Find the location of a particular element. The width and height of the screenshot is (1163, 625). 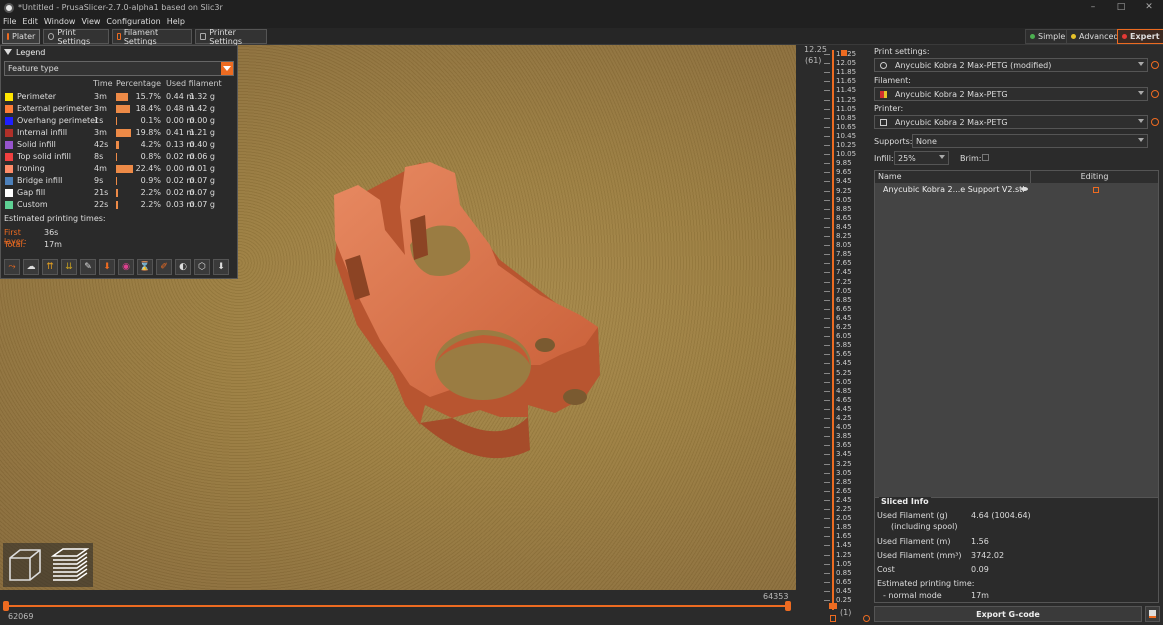

mode-advanced-button: Advanced is located at coordinates (1095, 36).